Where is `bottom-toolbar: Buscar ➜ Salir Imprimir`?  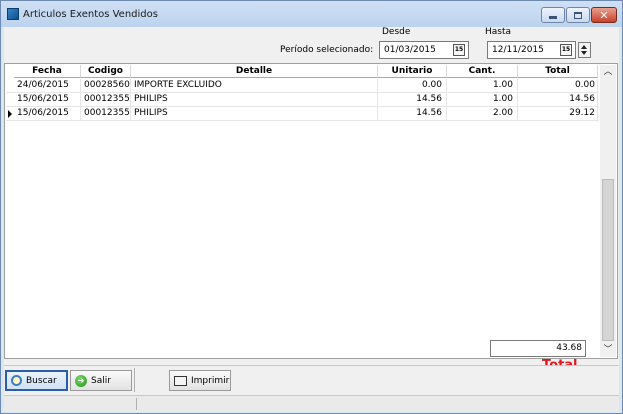 bottom-toolbar: Buscar ➜ Salir Imprimir is located at coordinates (311, 379).